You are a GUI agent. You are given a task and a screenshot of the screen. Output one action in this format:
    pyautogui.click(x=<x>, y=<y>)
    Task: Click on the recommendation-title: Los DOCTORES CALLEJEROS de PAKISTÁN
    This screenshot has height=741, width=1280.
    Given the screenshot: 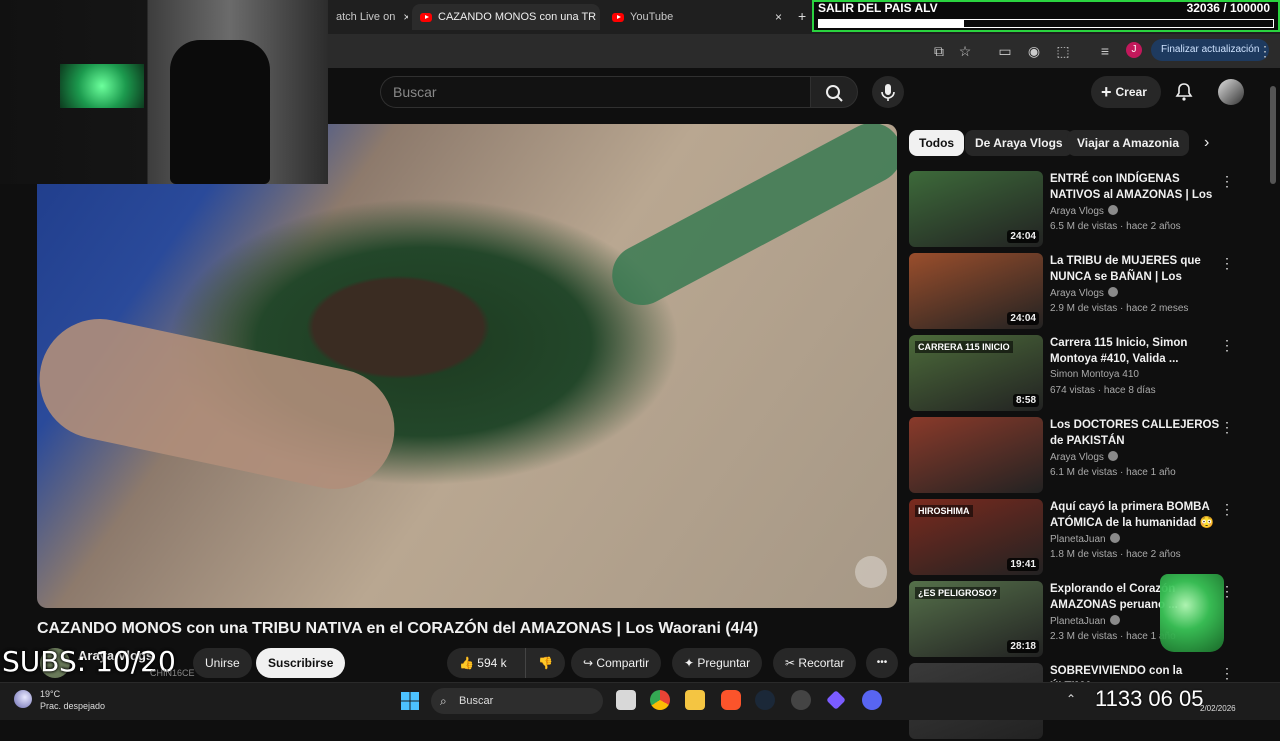 What is the action you would take?
    pyautogui.click(x=1135, y=433)
    